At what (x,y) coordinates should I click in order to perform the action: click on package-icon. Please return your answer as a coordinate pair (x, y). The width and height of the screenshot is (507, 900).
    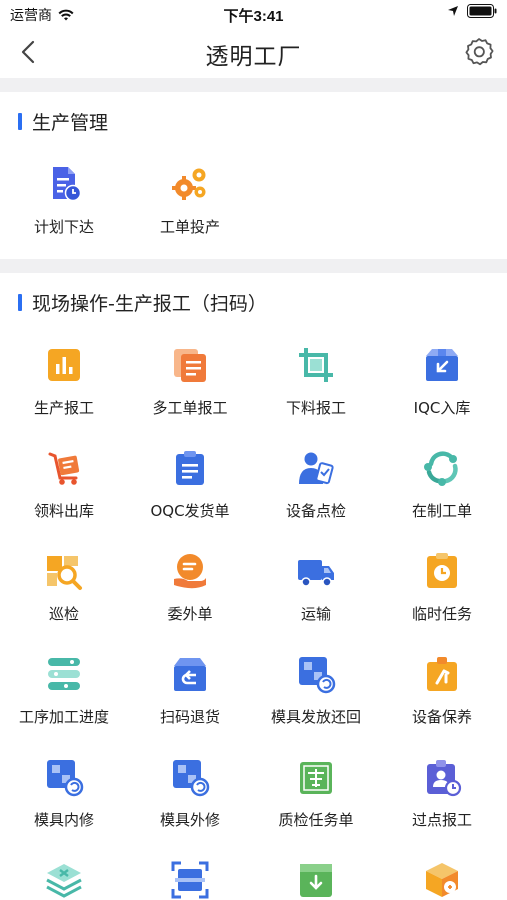
    Looking at the image, I should click on (442, 880).